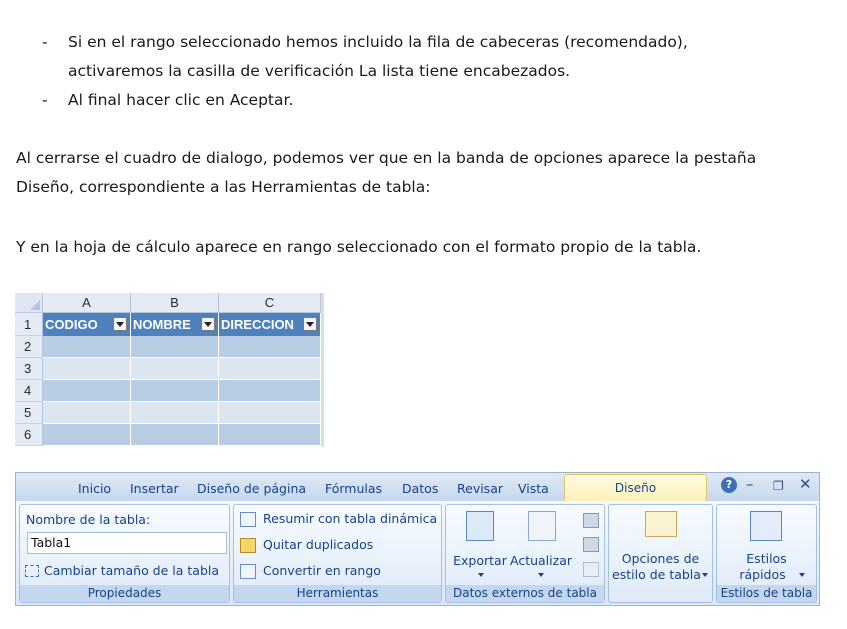 Image resolution: width=847 pixels, height=629 pixels. Describe the element at coordinates (766, 546) in the screenshot. I see `quick-styles-button: Estilos rápidos` at that location.